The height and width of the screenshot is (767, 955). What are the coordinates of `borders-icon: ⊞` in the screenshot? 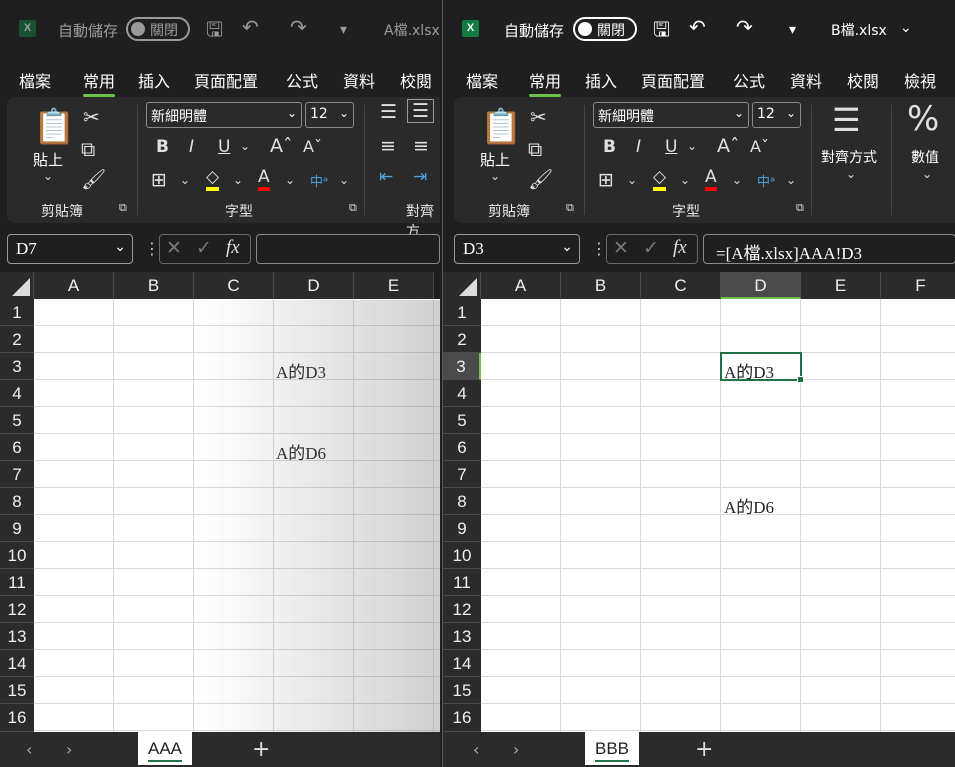 It's located at (606, 180).